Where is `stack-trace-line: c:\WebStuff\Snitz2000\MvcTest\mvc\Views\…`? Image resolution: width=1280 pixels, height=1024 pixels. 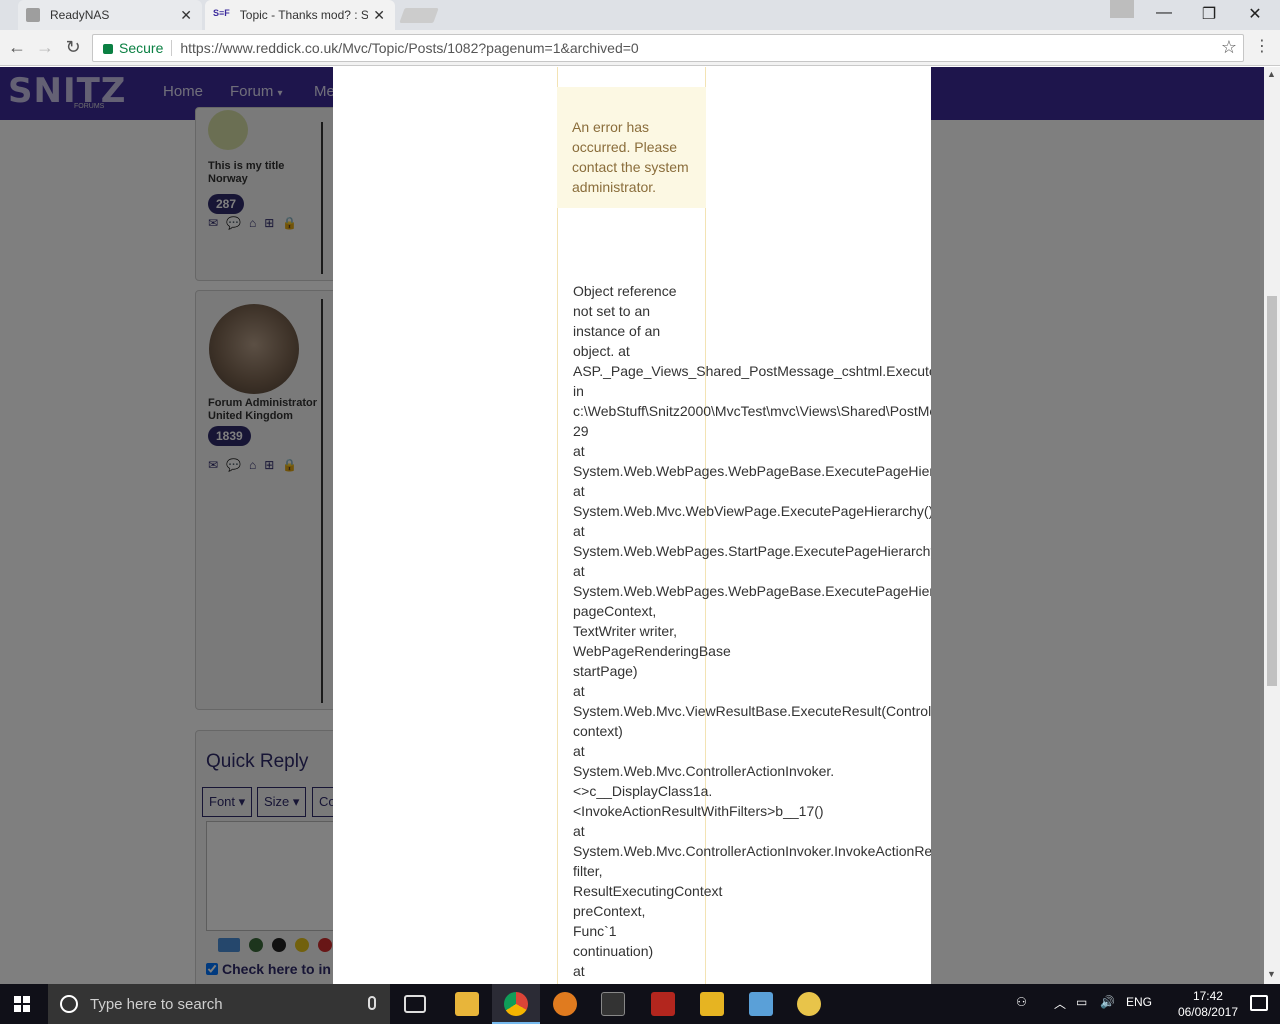 stack-trace-line: c:\WebStuff\Snitz2000\MvcTest\mvc\Views\… is located at coordinates (752, 411).